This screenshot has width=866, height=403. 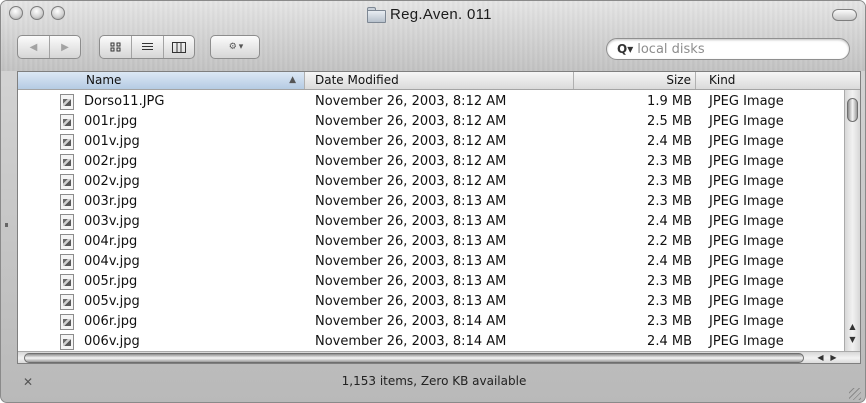 I want to click on file-size: 1.9 MB, so click(x=669, y=101).